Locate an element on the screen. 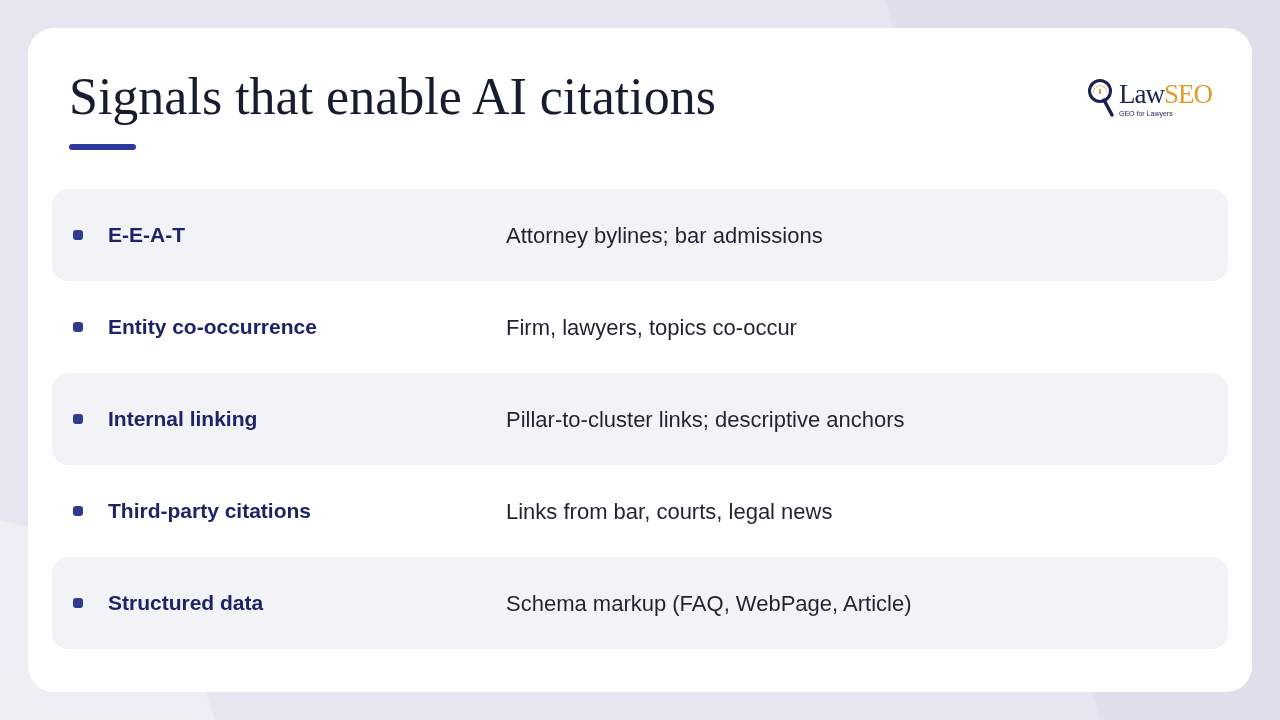  signal-name: Third-party citations is located at coordinates (210, 511).